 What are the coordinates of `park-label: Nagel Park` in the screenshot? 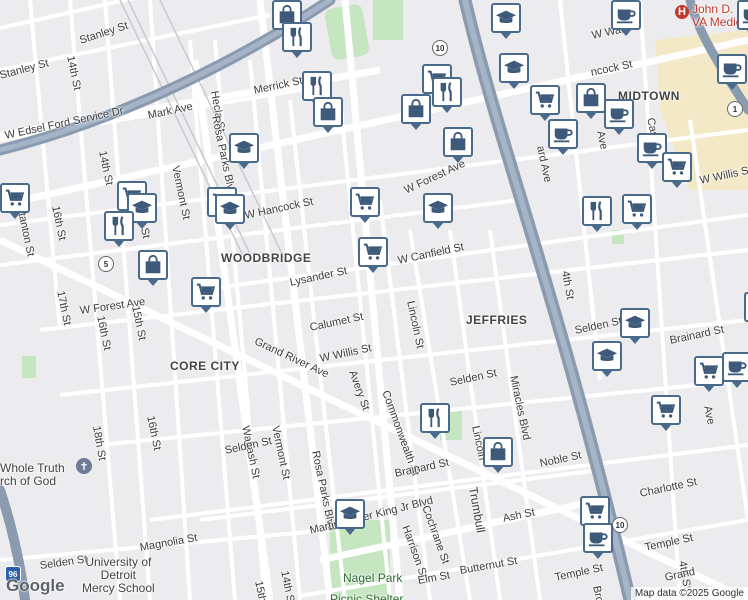 It's located at (373, 578).